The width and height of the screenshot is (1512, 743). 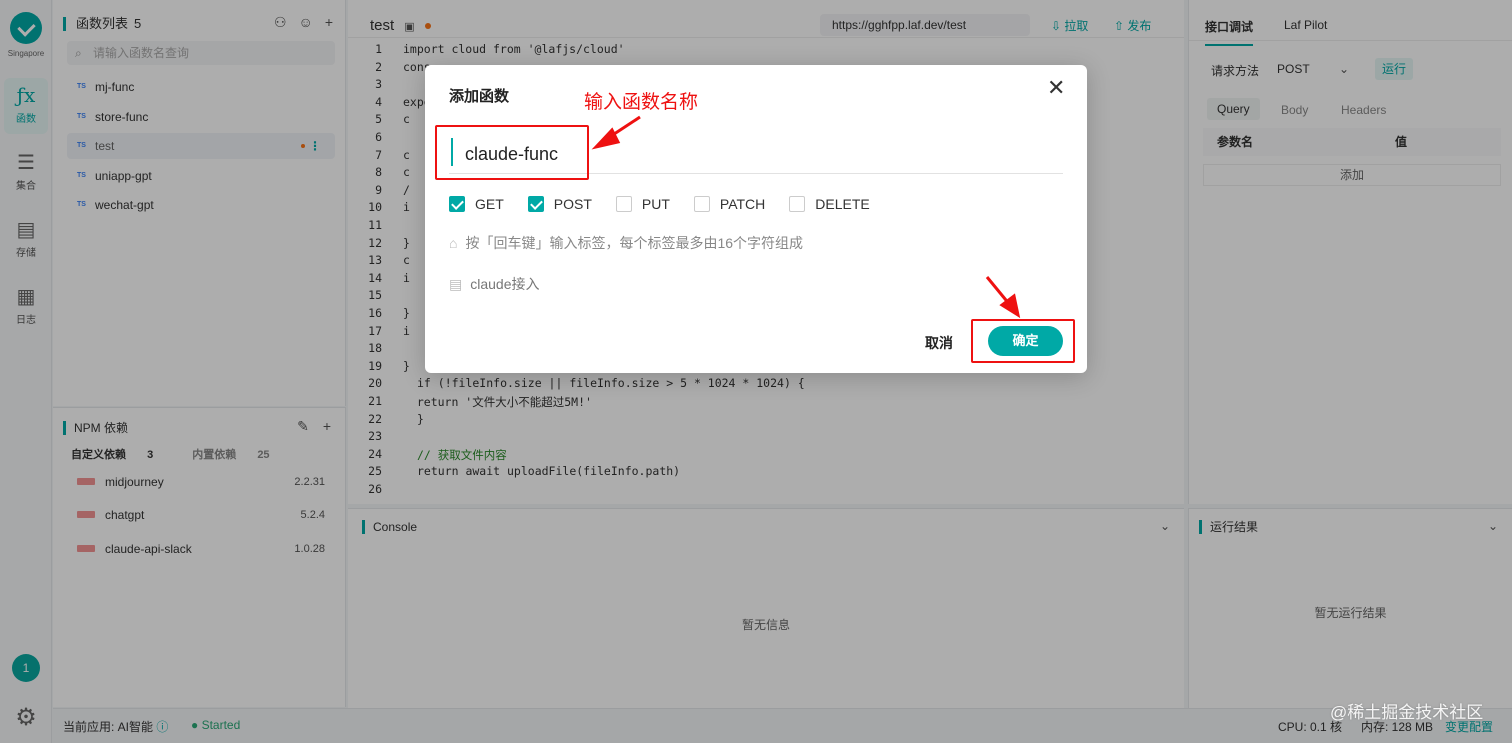 I want to click on annotation-arrows, so click(x=806, y=217).